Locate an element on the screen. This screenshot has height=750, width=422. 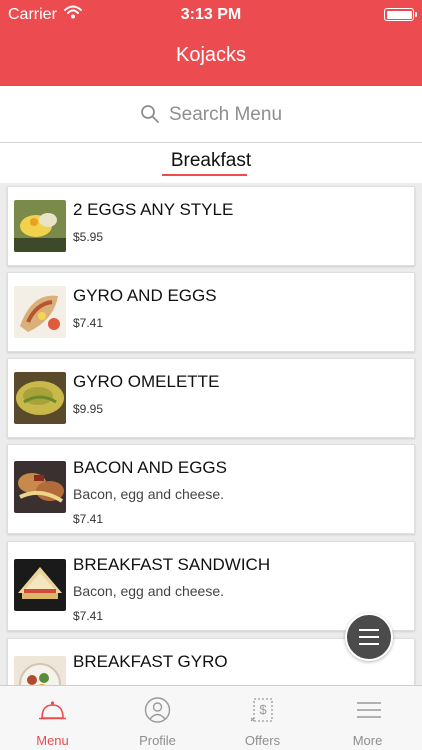
search-icon is located at coordinates (150, 114).